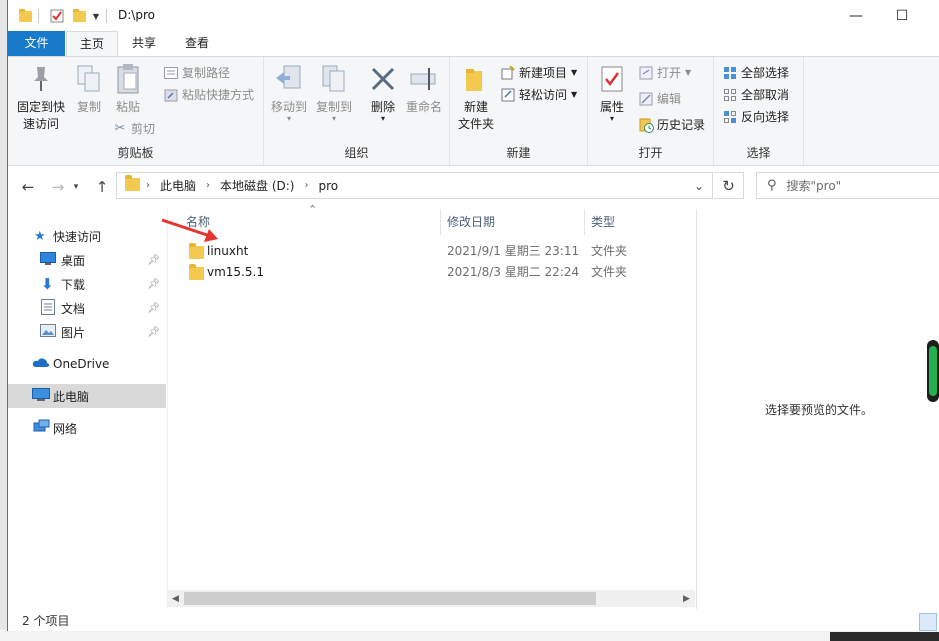 This screenshot has width=939, height=641. Describe the element at coordinates (41, 396) in the screenshot. I see `computer-icon` at that location.